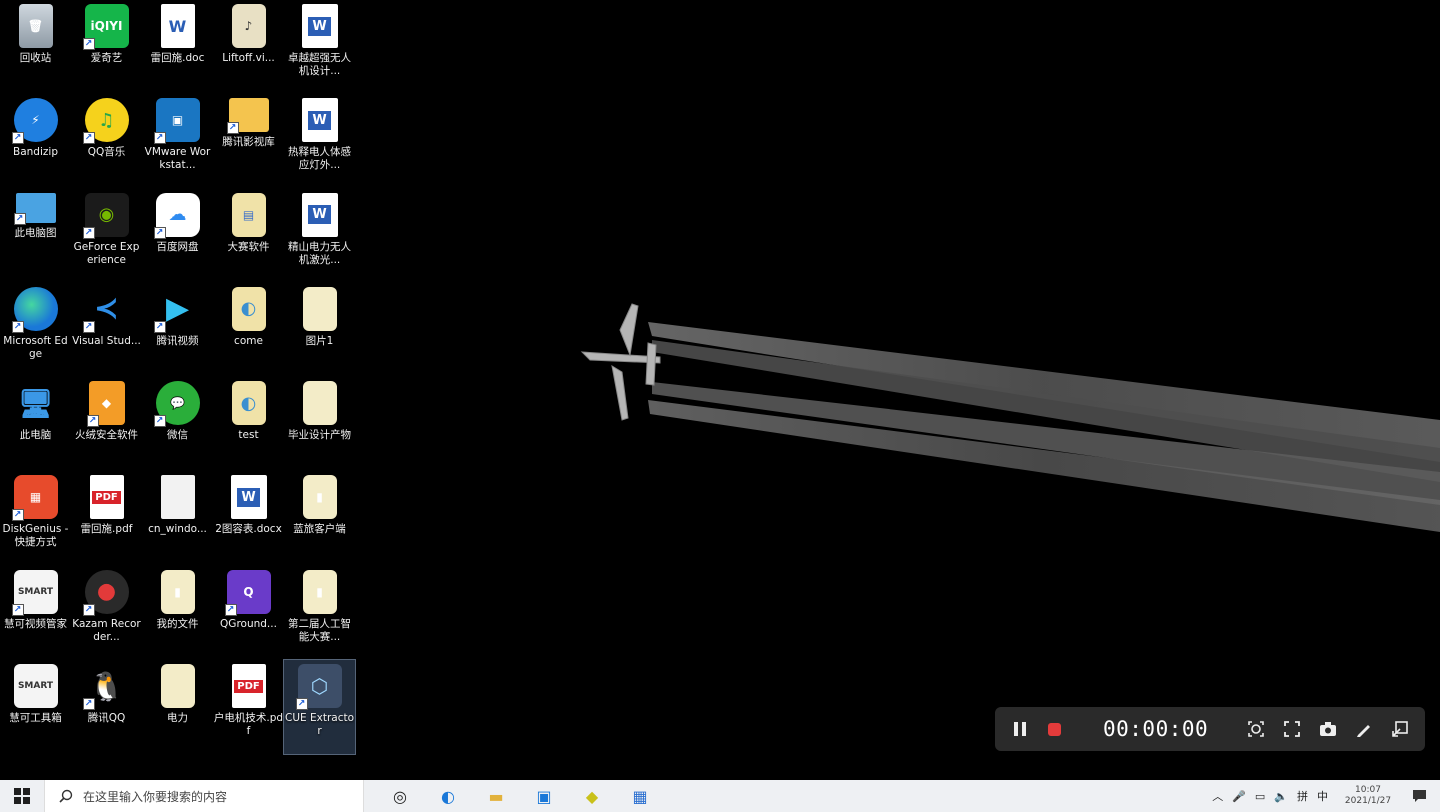  Describe the element at coordinates (204, 796) in the screenshot. I see `taskbar-search-box: 在这里输入你要搜索的内容` at that location.